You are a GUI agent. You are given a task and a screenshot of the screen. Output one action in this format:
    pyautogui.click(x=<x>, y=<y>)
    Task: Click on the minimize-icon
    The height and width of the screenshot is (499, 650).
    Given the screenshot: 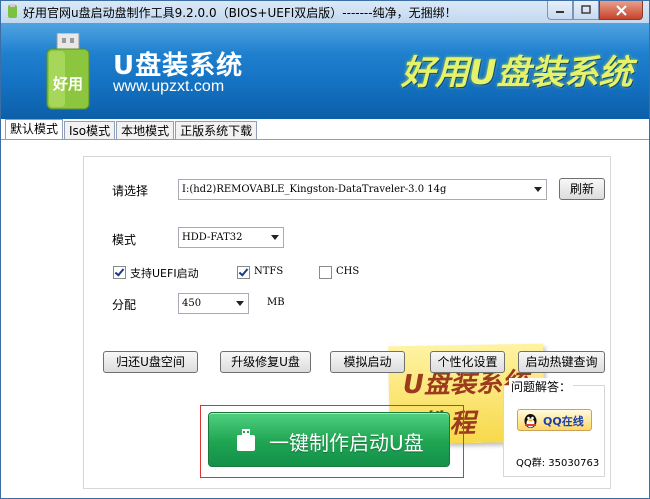 What is the action you would take?
    pyautogui.click(x=560, y=12)
    